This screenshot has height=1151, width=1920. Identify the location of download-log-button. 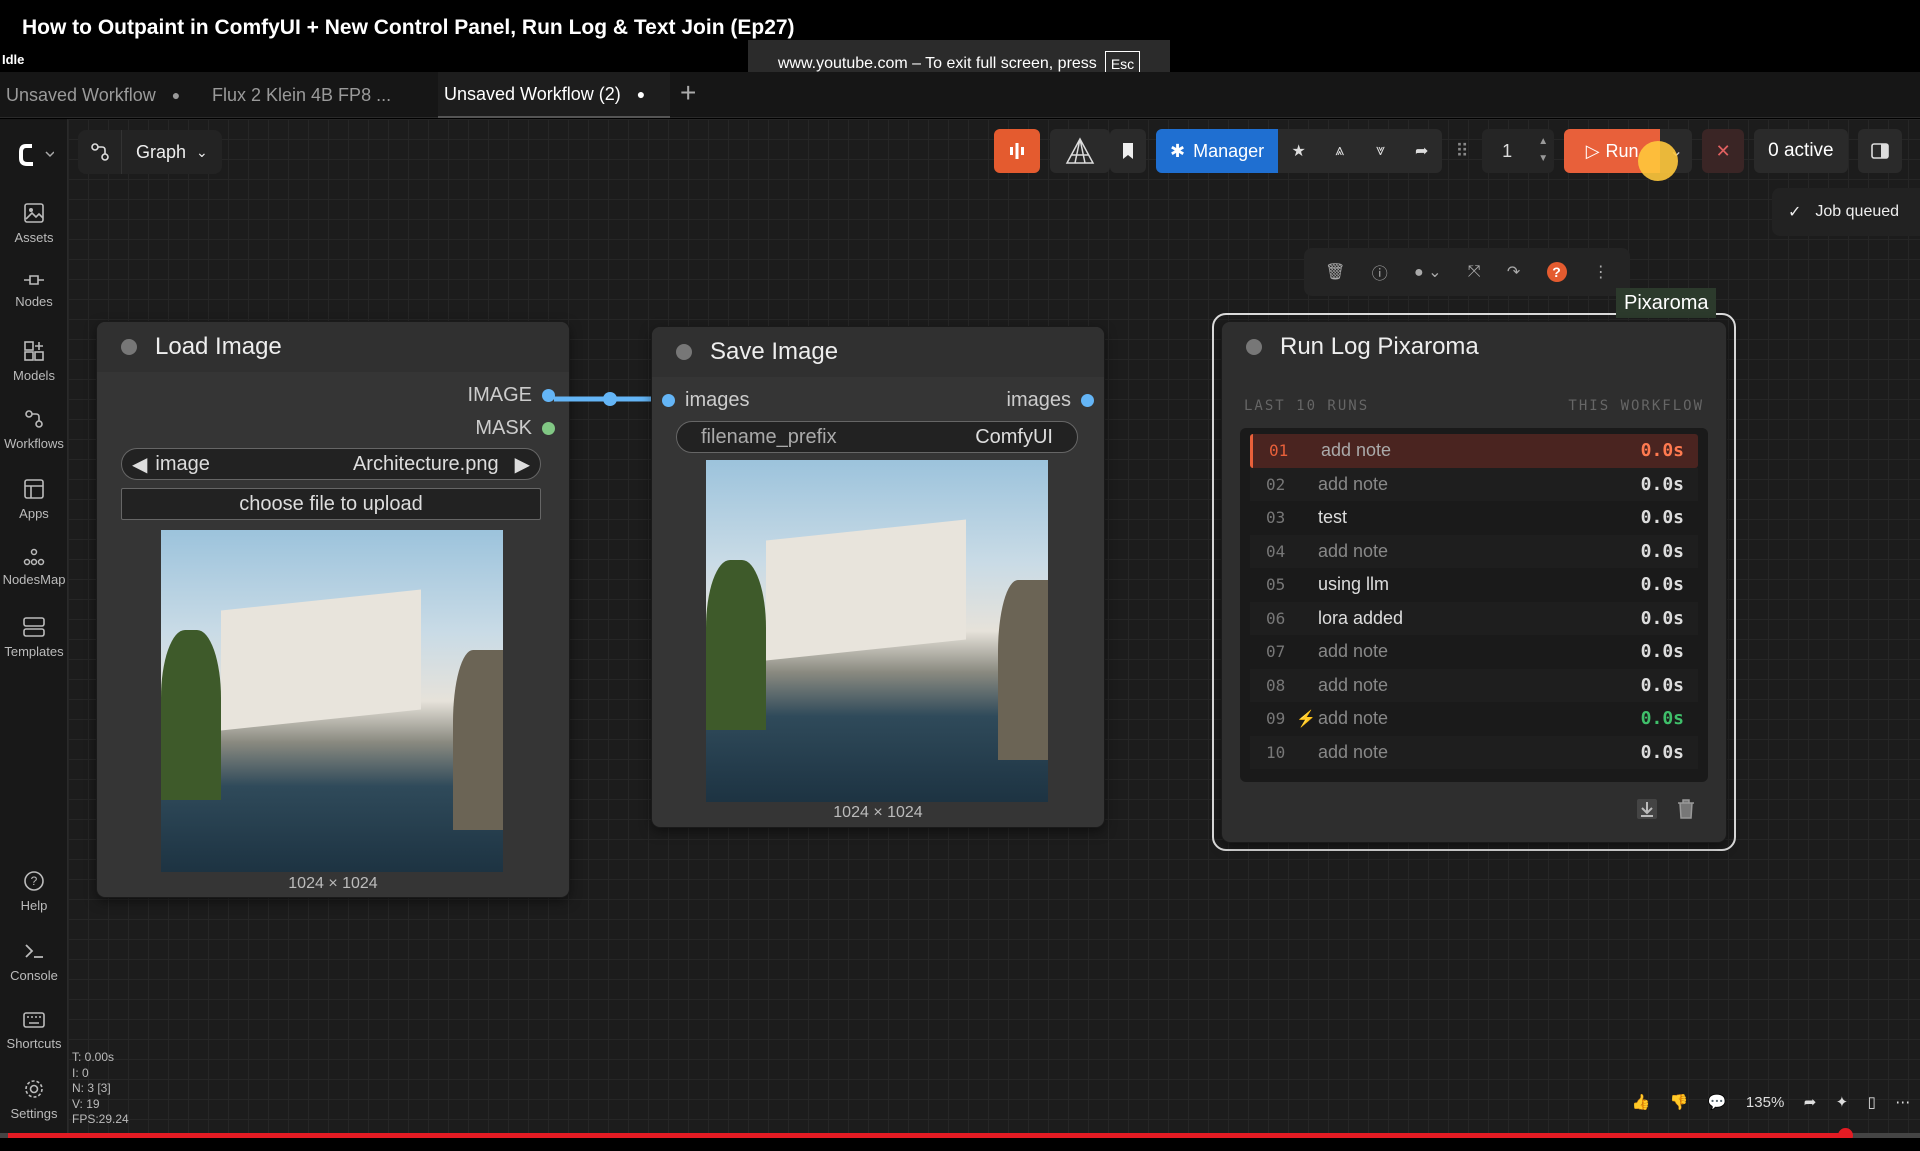
(1647, 811).